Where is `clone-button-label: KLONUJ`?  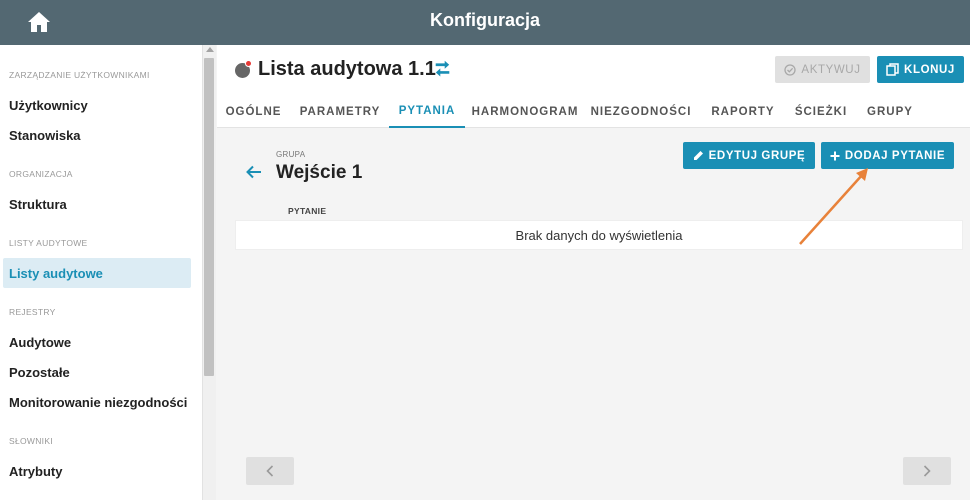 clone-button-label: KLONUJ is located at coordinates (929, 69).